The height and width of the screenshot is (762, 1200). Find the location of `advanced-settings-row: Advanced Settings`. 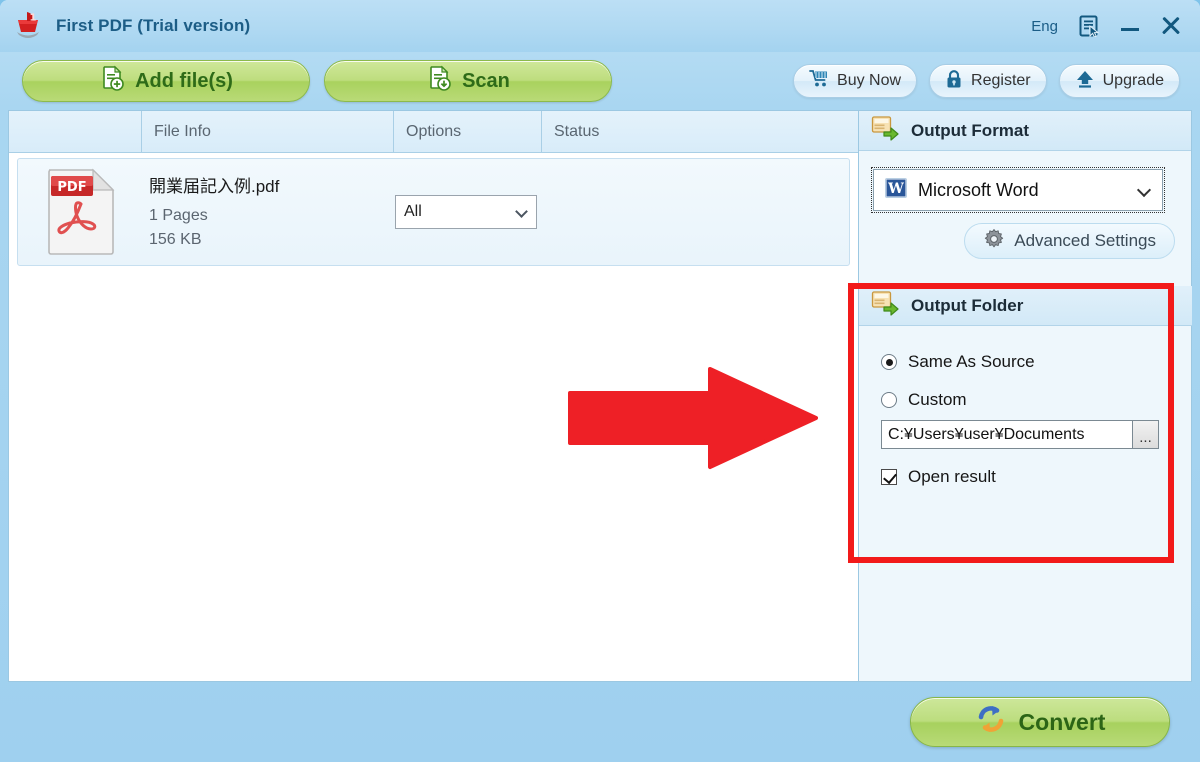

advanced-settings-row: Advanced Settings is located at coordinates (1025, 241).